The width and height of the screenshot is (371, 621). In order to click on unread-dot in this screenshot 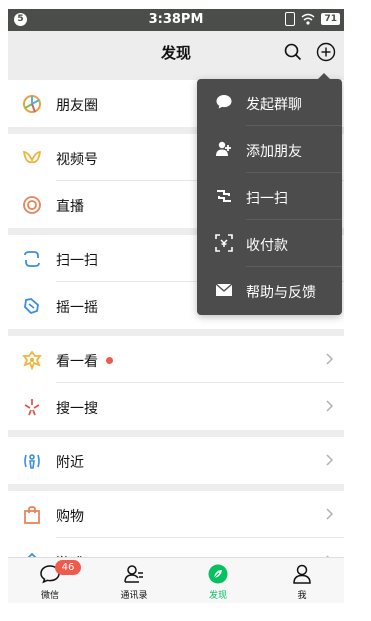, I will do `click(109, 360)`.